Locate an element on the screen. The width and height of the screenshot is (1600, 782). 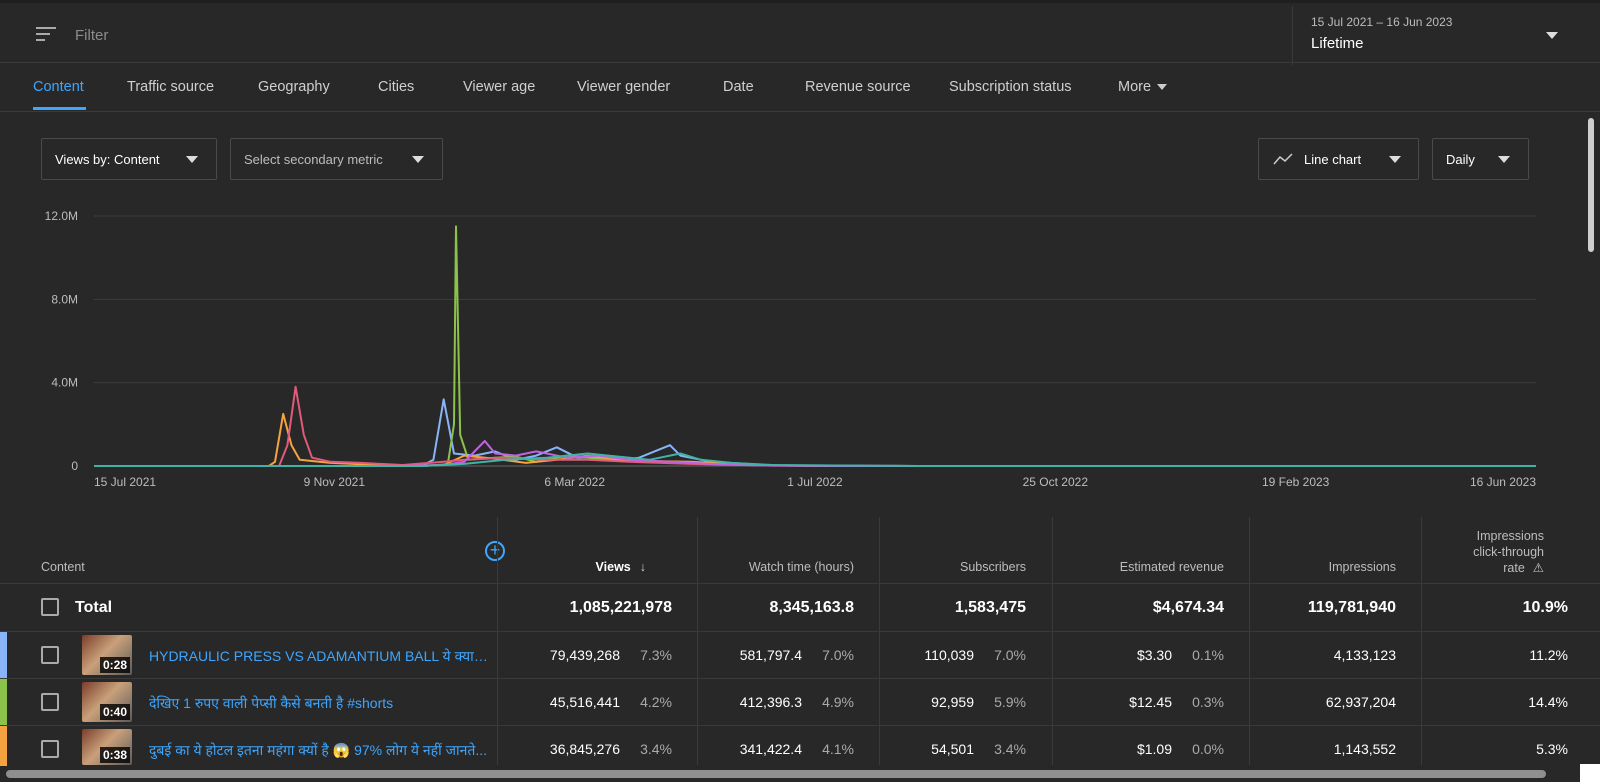
chart-type-label: Line chart is located at coordinates (1333, 159).